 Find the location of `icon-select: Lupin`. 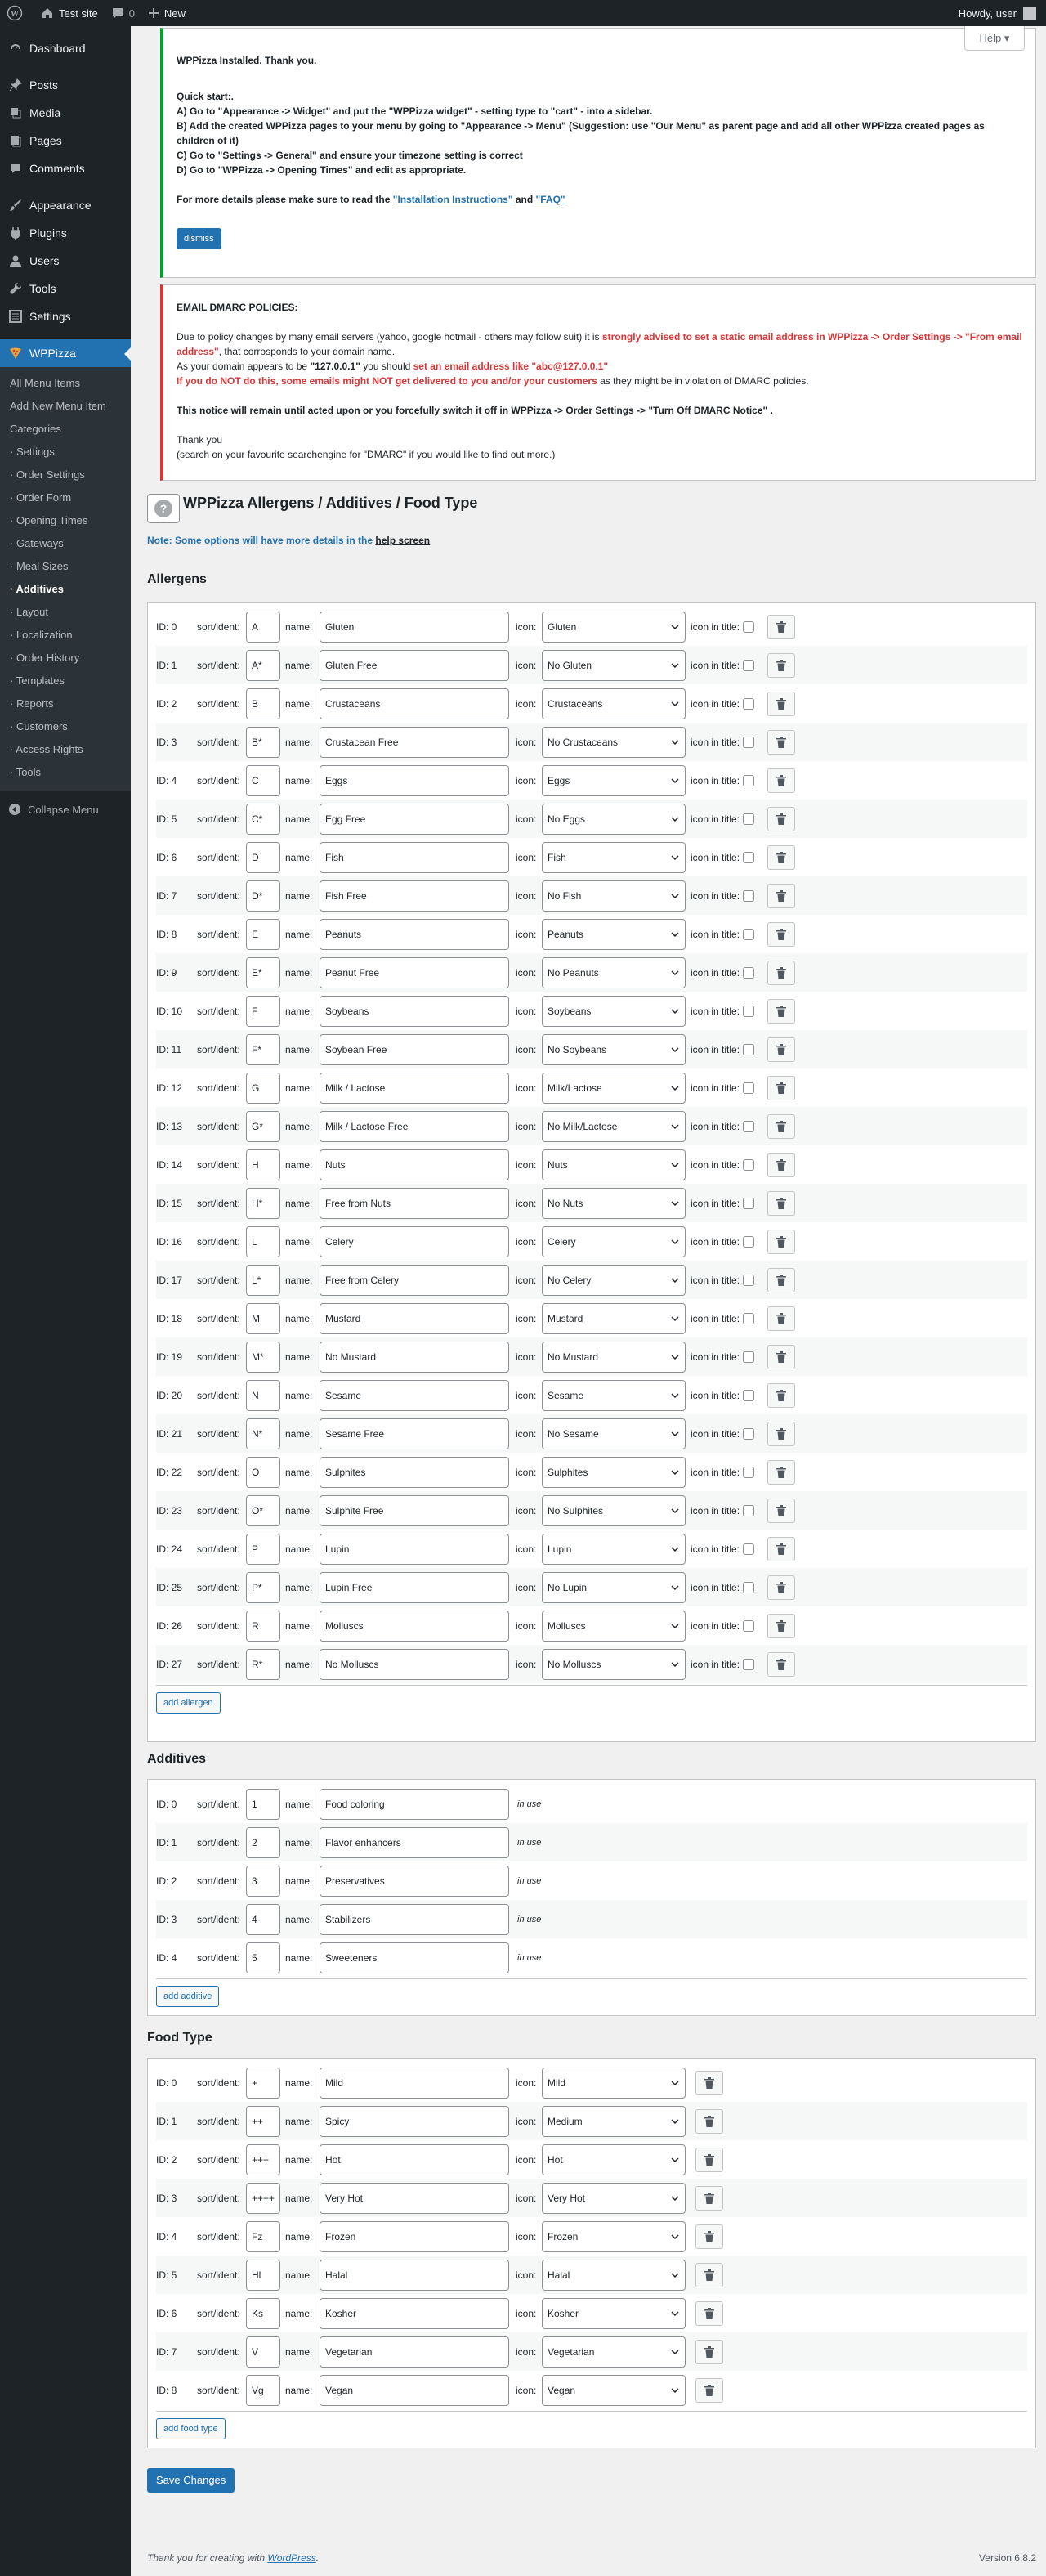

icon-select: Lupin is located at coordinates (614, 1549).